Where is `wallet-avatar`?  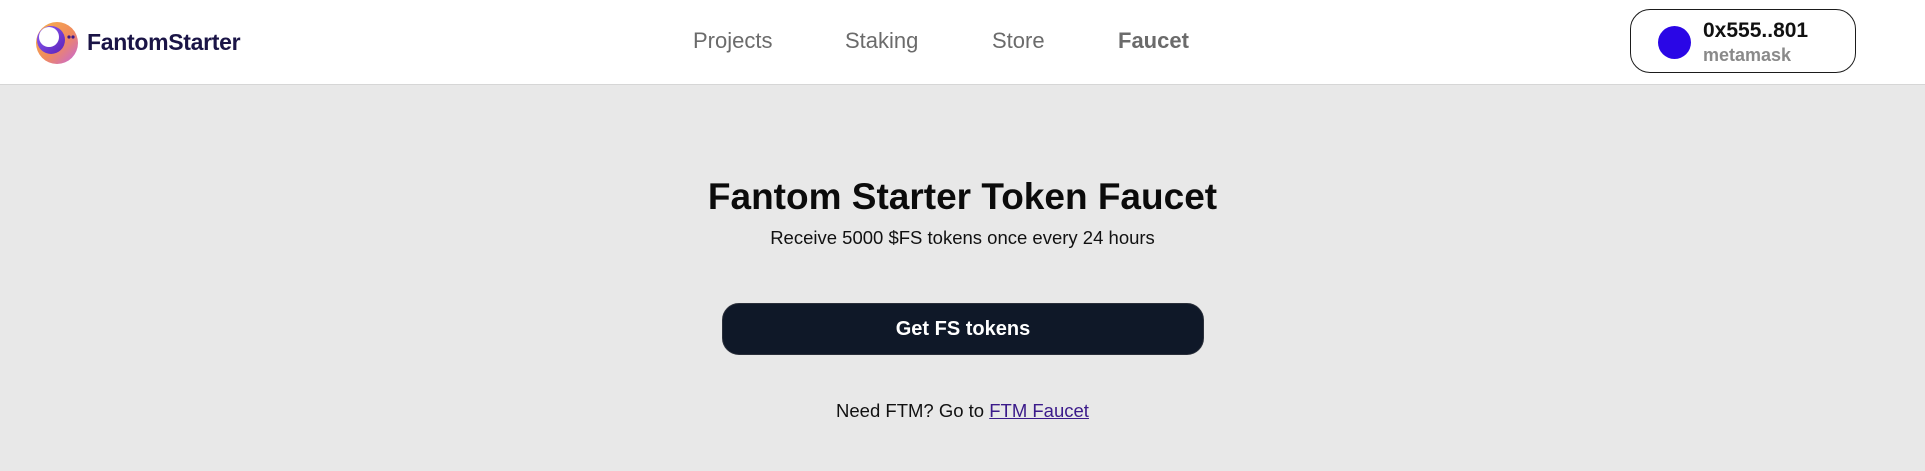
wallet-avatar is located at coordinates (1674, 42).